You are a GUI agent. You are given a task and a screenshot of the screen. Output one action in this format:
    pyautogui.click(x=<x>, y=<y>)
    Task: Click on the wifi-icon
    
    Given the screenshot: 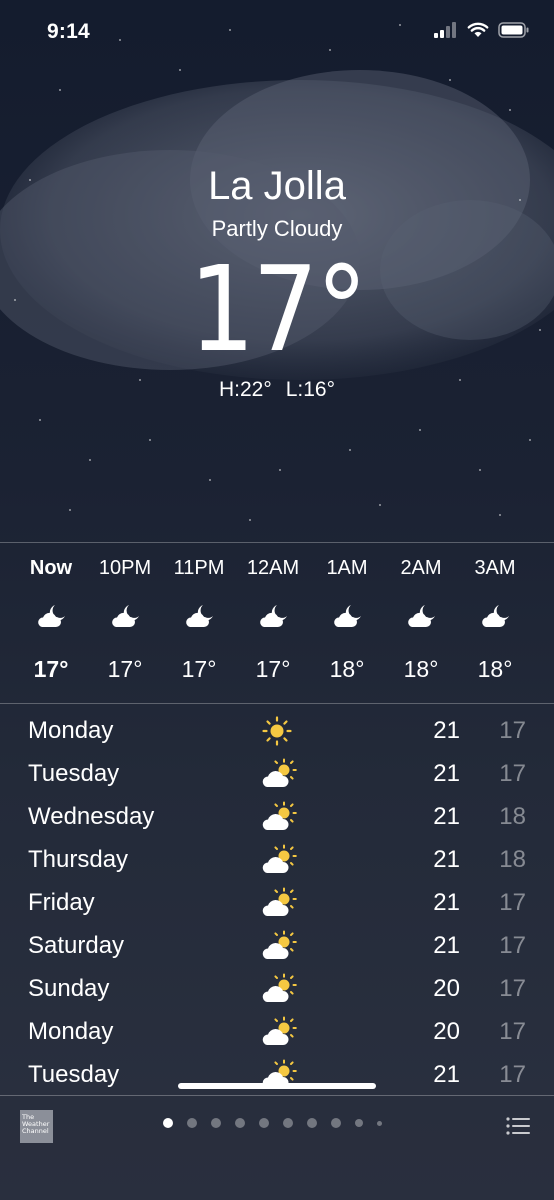 What is the action you would take?
    pyautogui.click(x=478, y=29)
    